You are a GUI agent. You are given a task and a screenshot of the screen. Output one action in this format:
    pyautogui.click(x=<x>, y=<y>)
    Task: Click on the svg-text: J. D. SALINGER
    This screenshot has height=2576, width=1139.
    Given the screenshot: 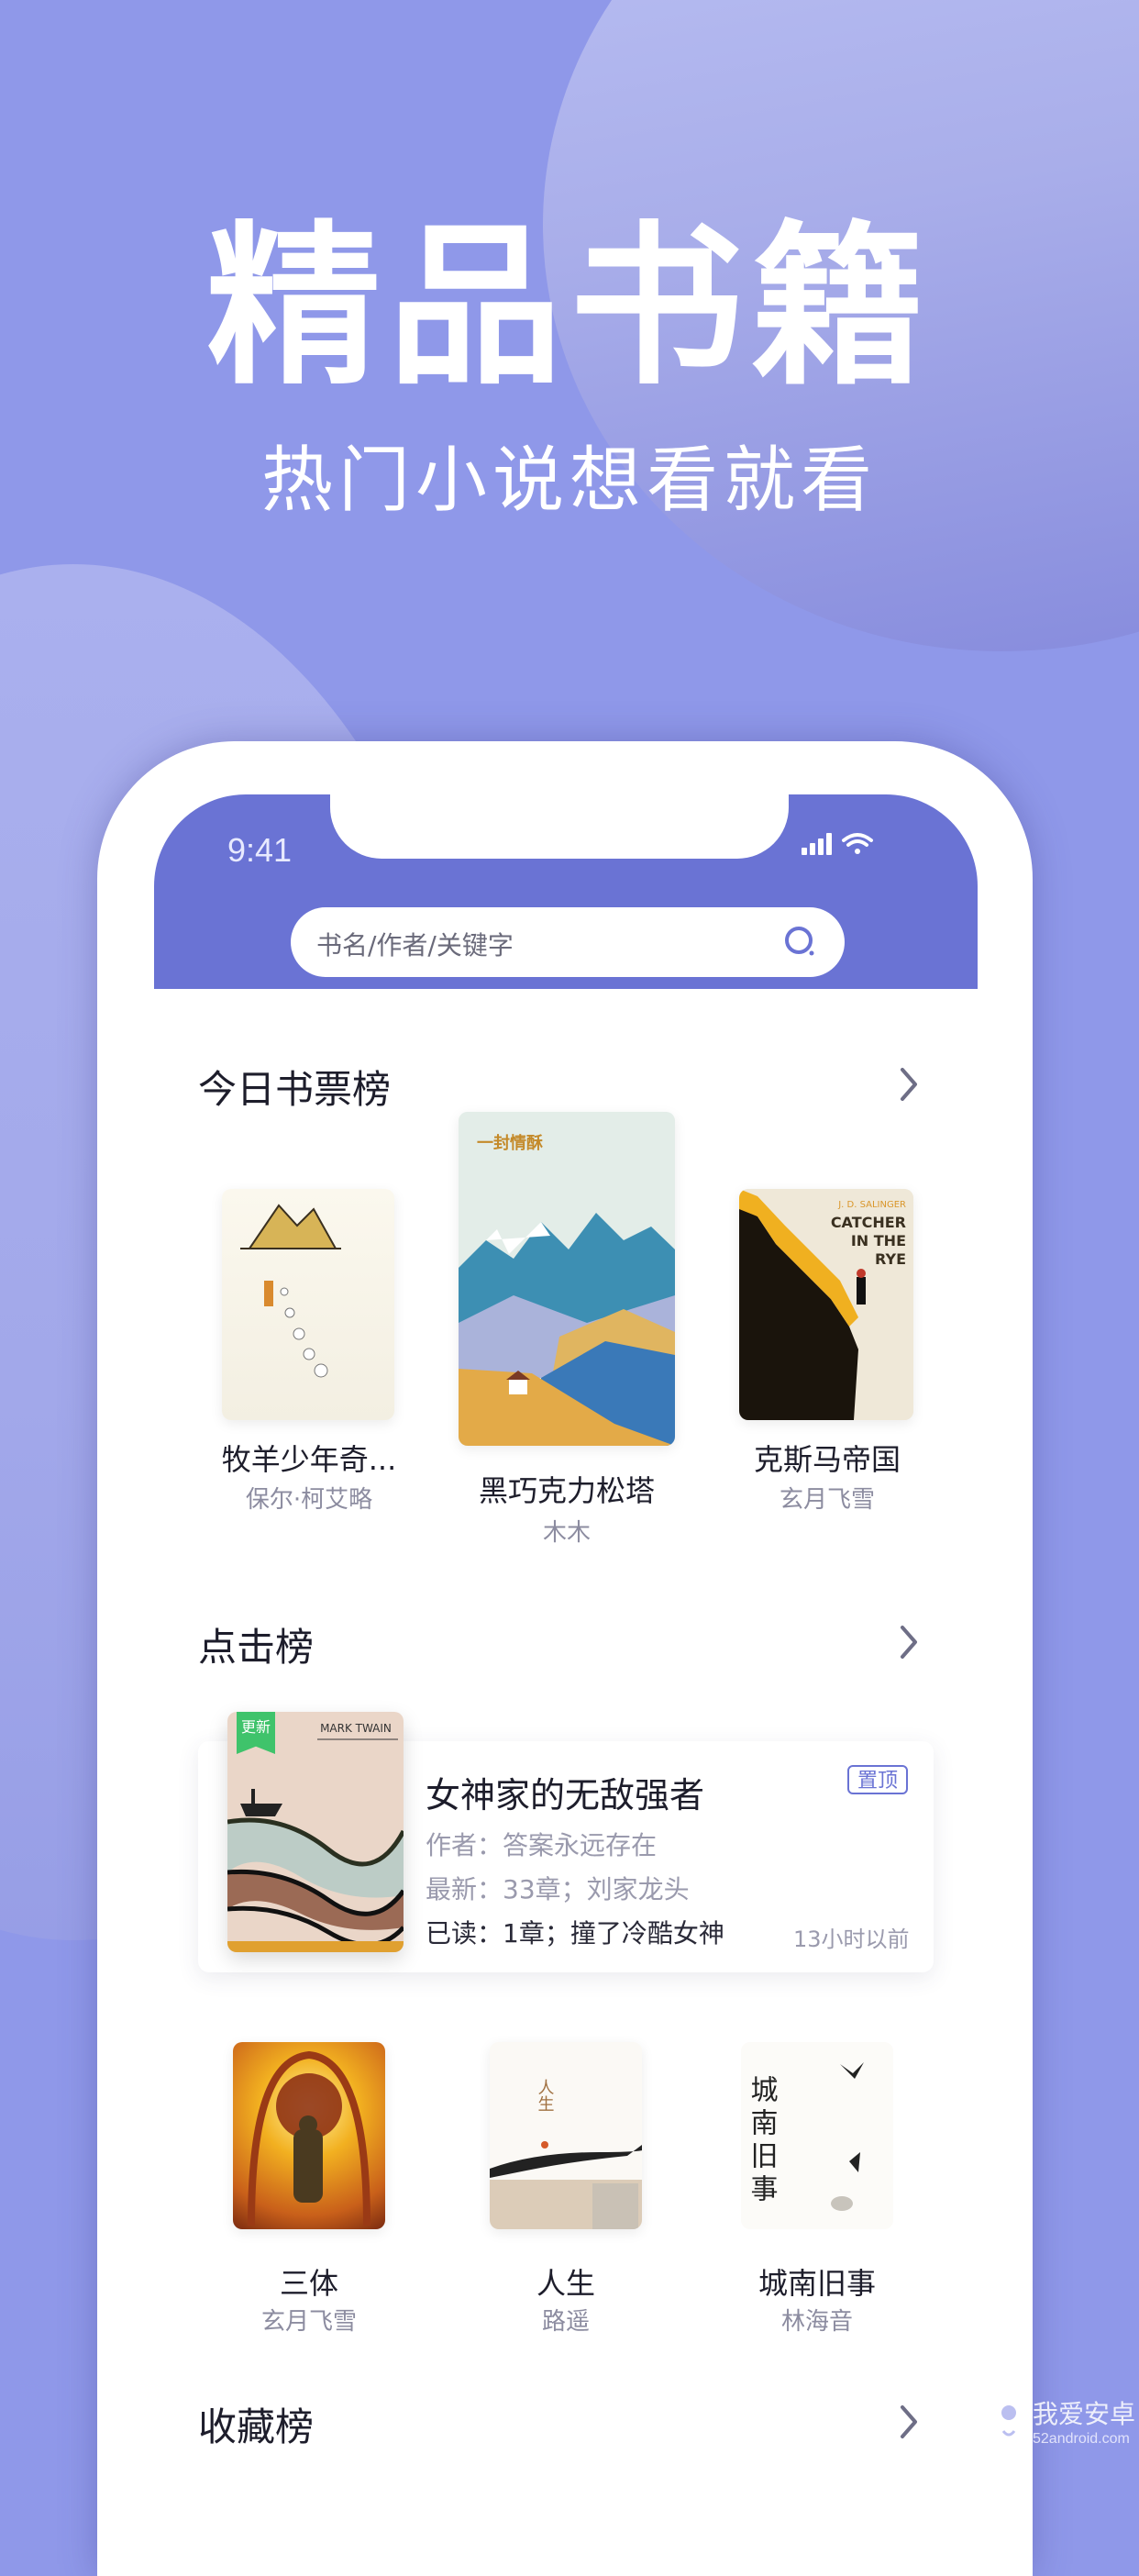 What is the action you would take?
    pyautogui.click(x=871, y=1205)
    